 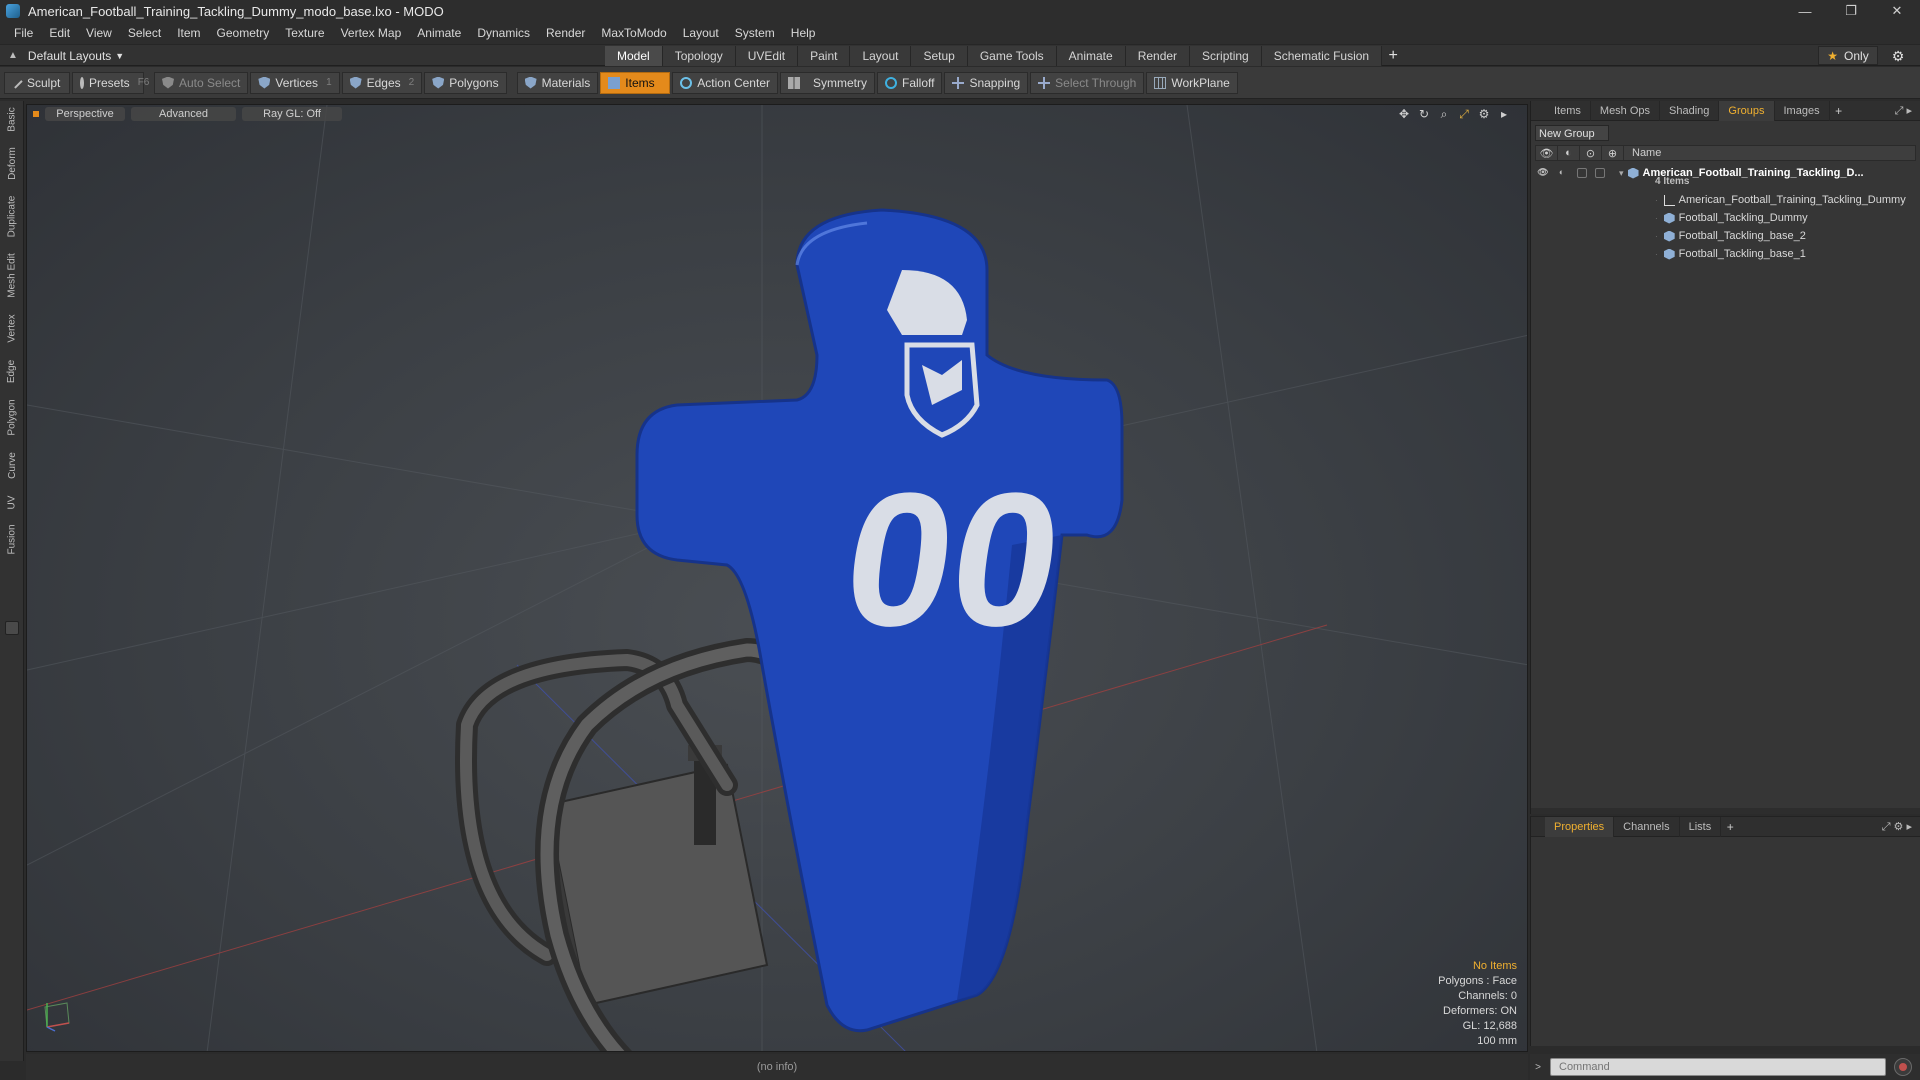 I want to click on tab-scripting: Scripting, so click(x=1226, y=56).